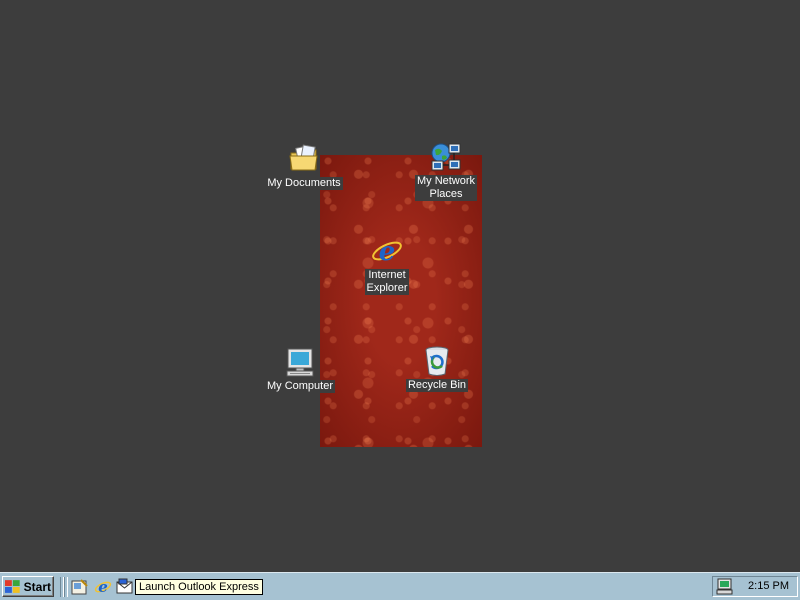 This screenshot has height=600, width=800. What do you see at coordinates (437, 361) in the screenshot?
I see `recycle-bin-icon` at bounding box center [437, 361].